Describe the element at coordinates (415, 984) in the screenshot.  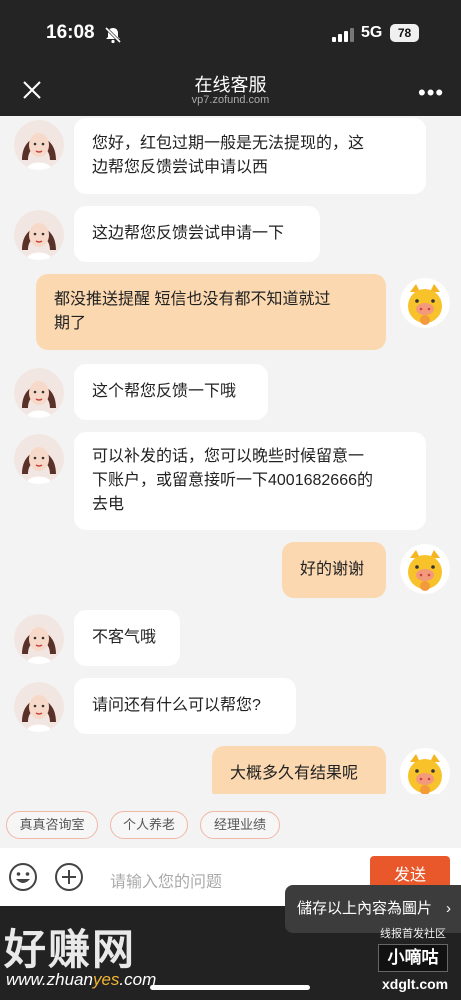
I see `brand-url: xdglt.com` at that location.